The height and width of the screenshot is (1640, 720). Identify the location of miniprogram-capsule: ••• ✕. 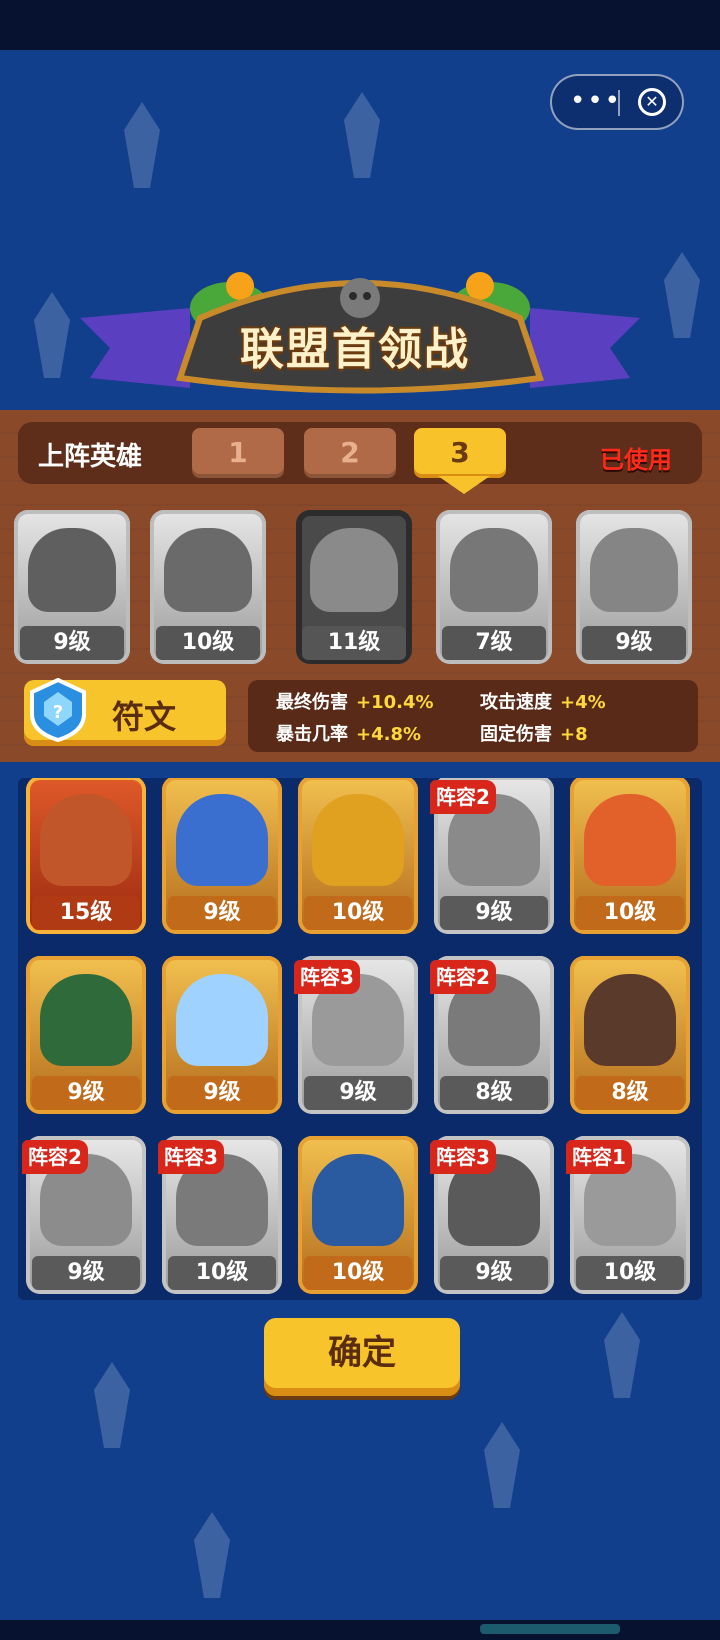
(617, 102).